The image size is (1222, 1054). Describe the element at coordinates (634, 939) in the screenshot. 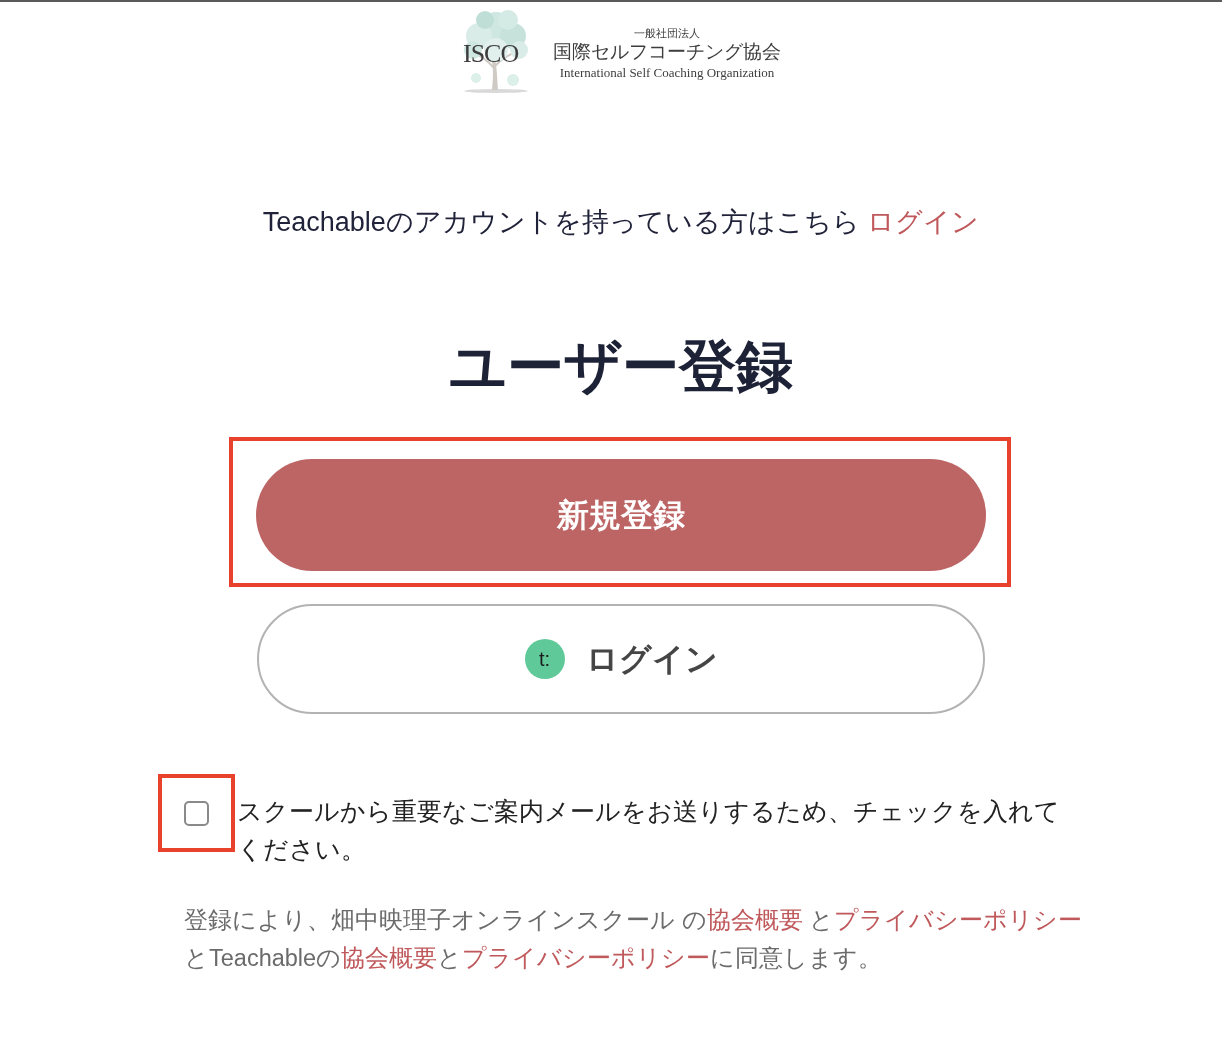

I see `terms-text: 登録により、畑中映理子オンラインスクール の協会概要 と プライバシーポリシー とTeachableの協会概要 と プライバシーポリシーに同意します。` at that location.